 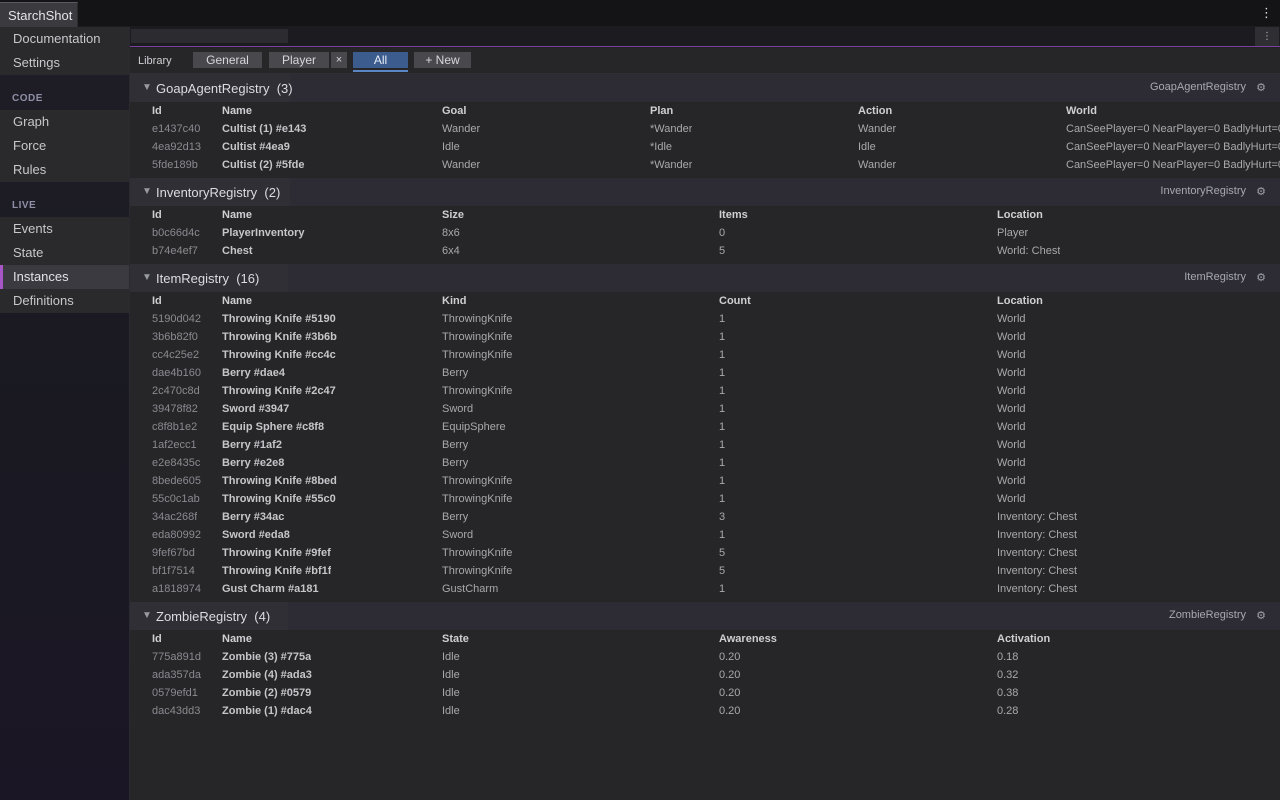 What do you see at coordinates (705, 616) in the screenshot?
I see `registry-header: ▼ ZombieRegistry (4) ZombieRegistry ⚙` at bounding box center [705, 616].